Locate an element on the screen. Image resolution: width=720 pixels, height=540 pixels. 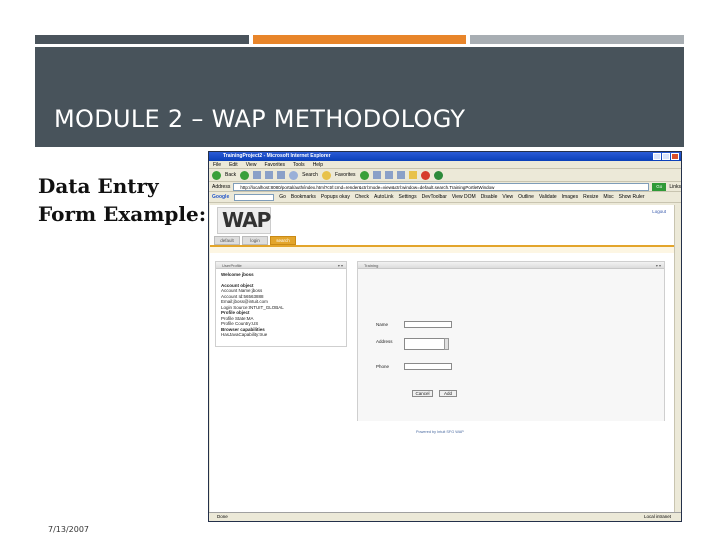
search-icon is located at coordinates (294, 175).